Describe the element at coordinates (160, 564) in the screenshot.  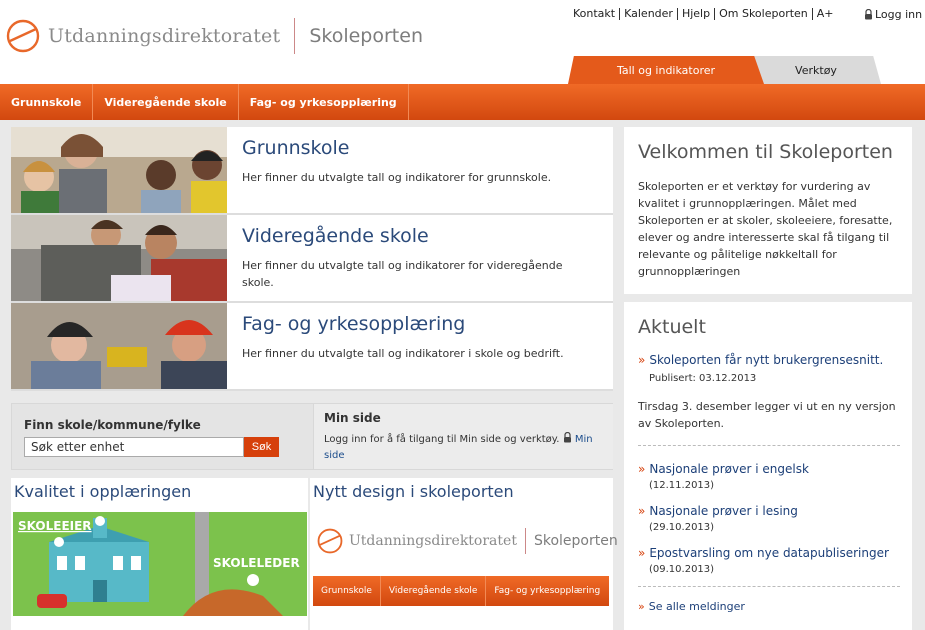
I see `kvalitet-illustration: SKOLEEIER SKOLELEDER` at that location.